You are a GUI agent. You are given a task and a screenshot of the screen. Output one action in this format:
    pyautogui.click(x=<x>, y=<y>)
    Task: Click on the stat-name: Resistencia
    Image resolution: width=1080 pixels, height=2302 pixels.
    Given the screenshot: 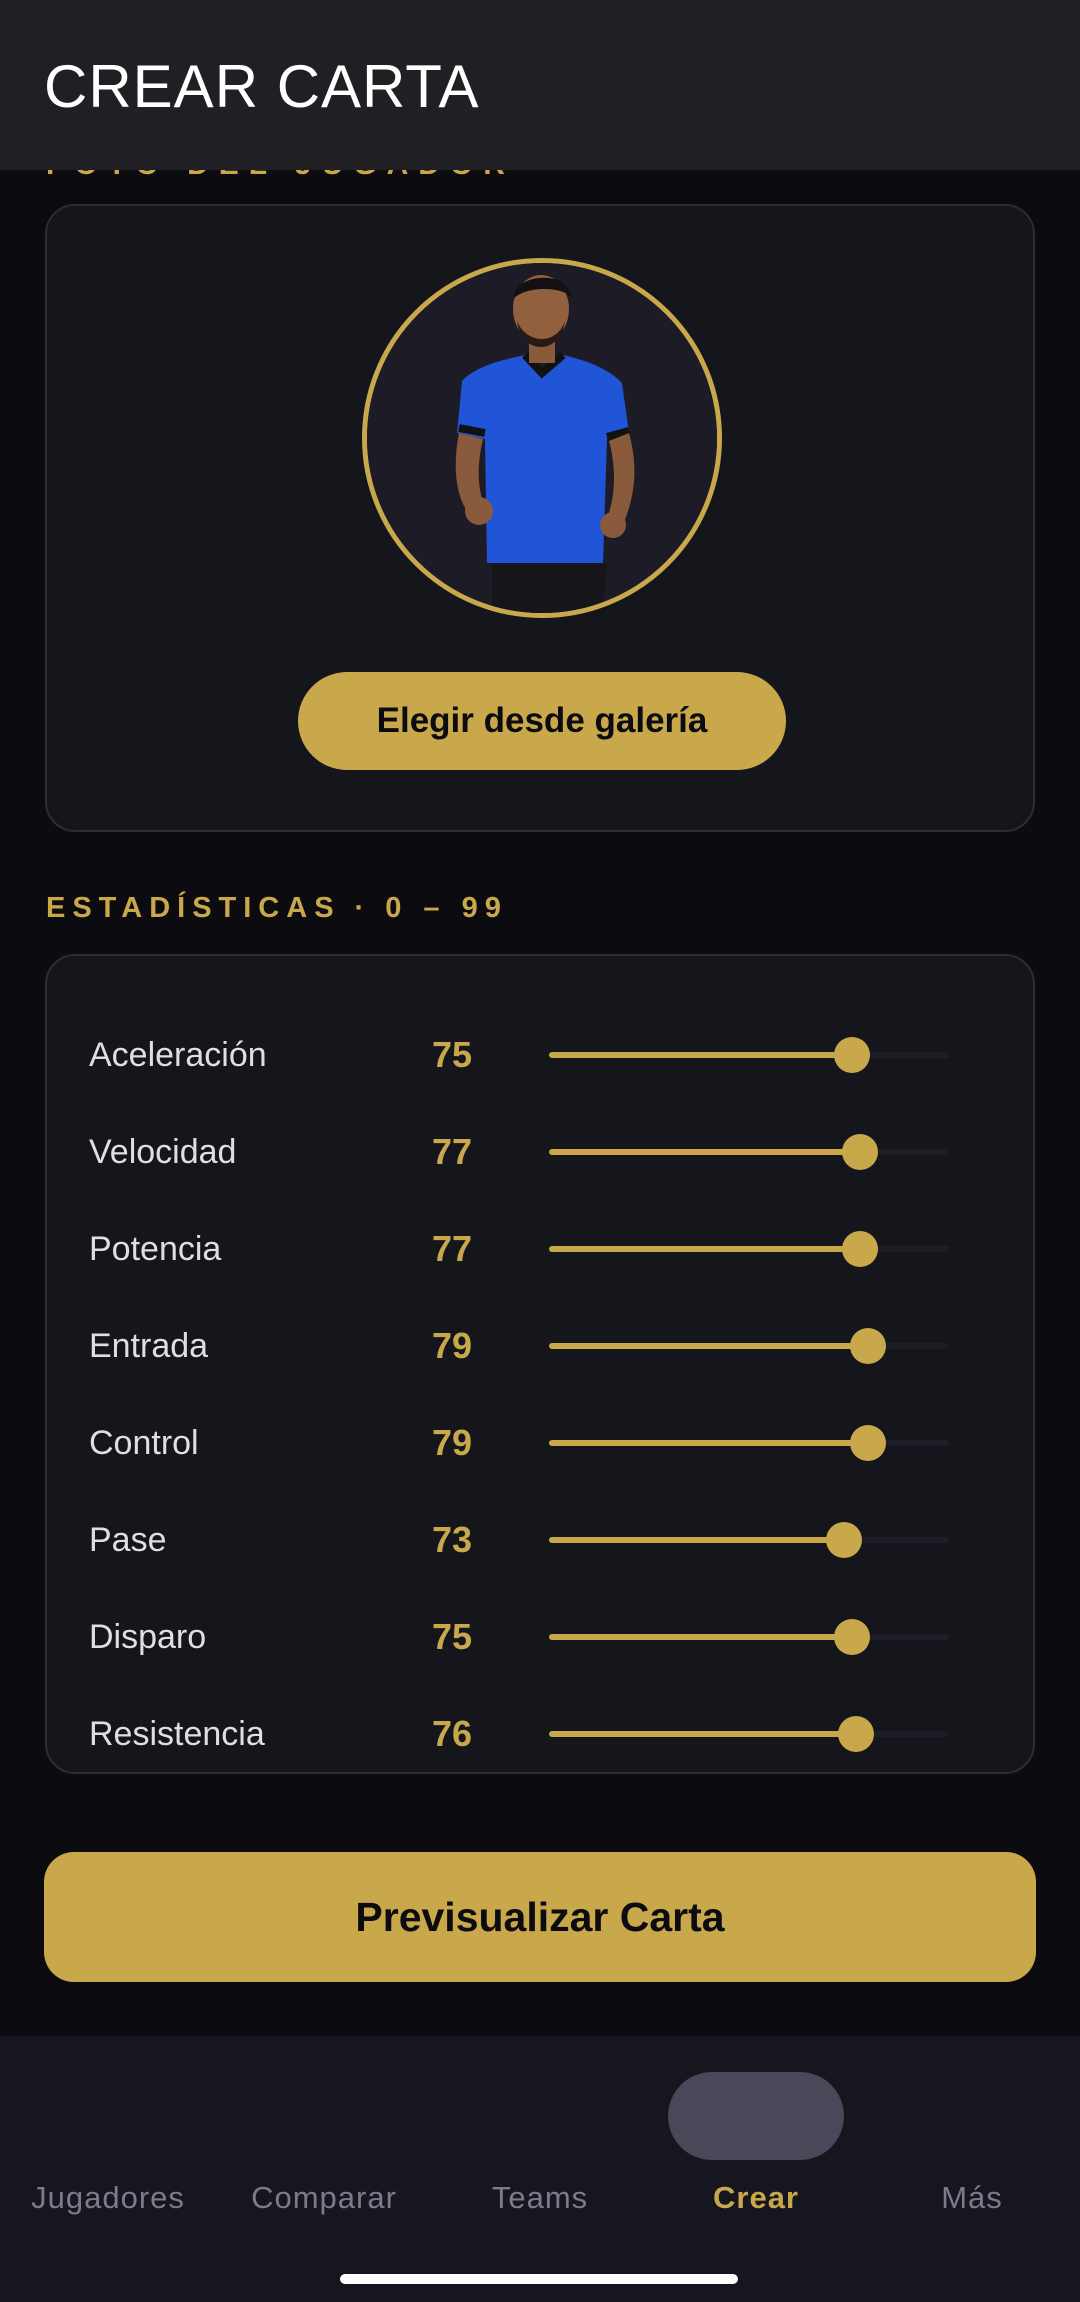 What is the action you would take?
    pyautogui.click(x=177, y=1734)
    